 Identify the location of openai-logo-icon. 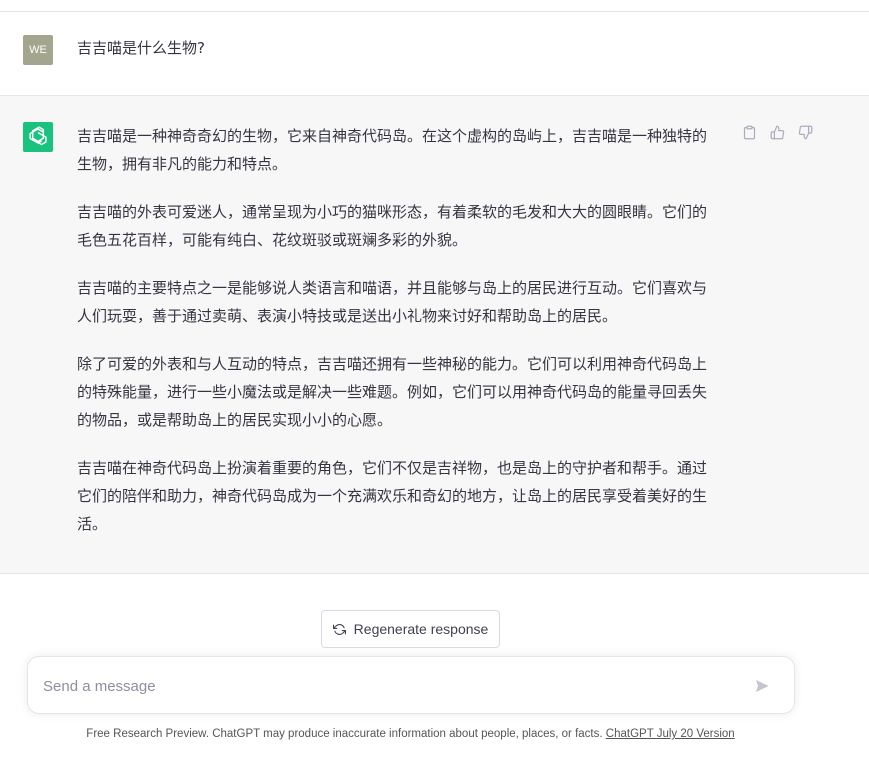
(38, 137).